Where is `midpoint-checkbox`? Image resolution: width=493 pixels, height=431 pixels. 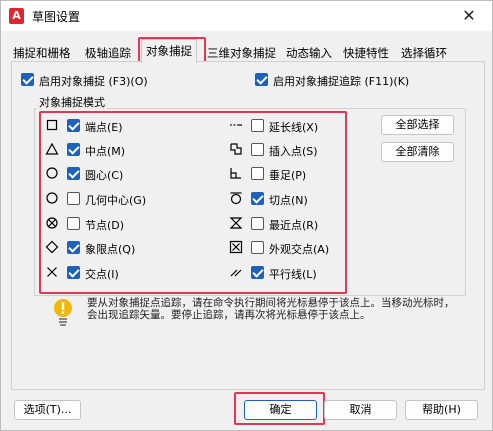 midpoint-checkbox is located at coordinates (73, 149).